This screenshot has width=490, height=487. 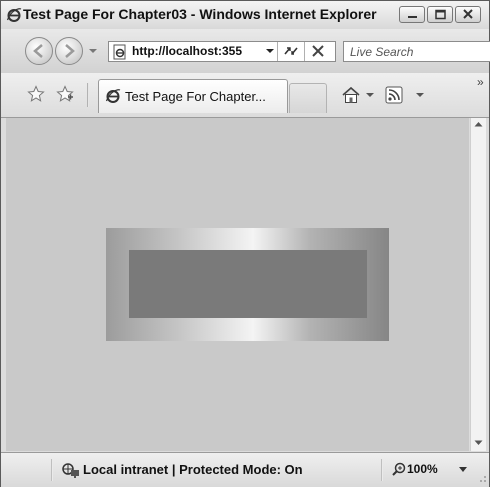 I want to click on gradient-rectangle, so click(x=247, y=284).